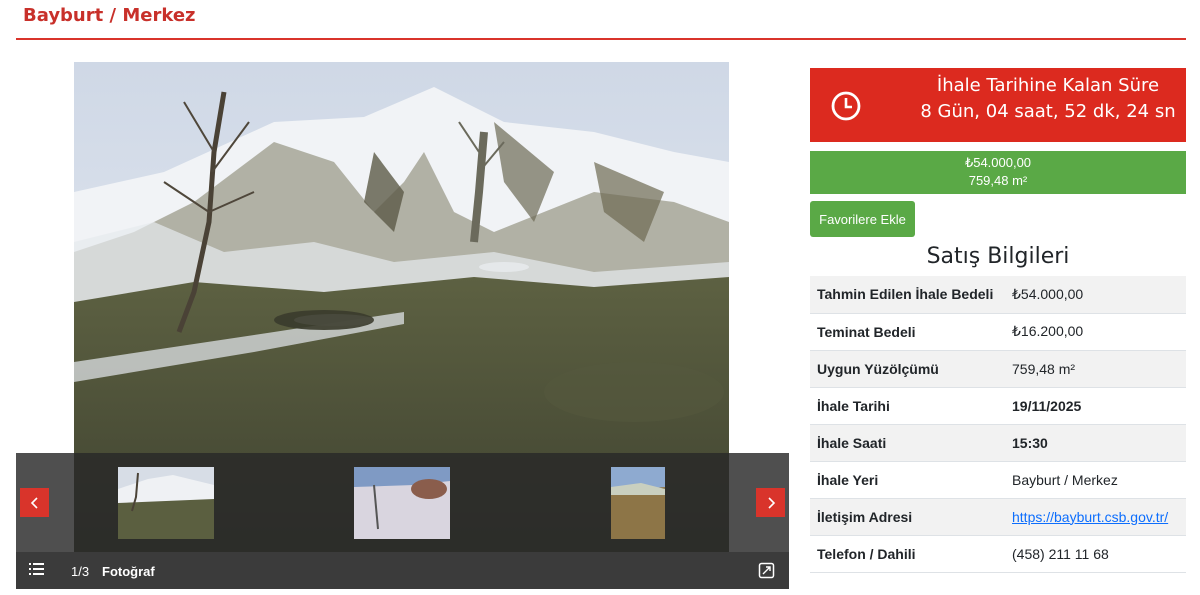 The height and width of the screenshot is (595, 1200). I want to click on row-label: İletişim Adresi, so click(907, 517).